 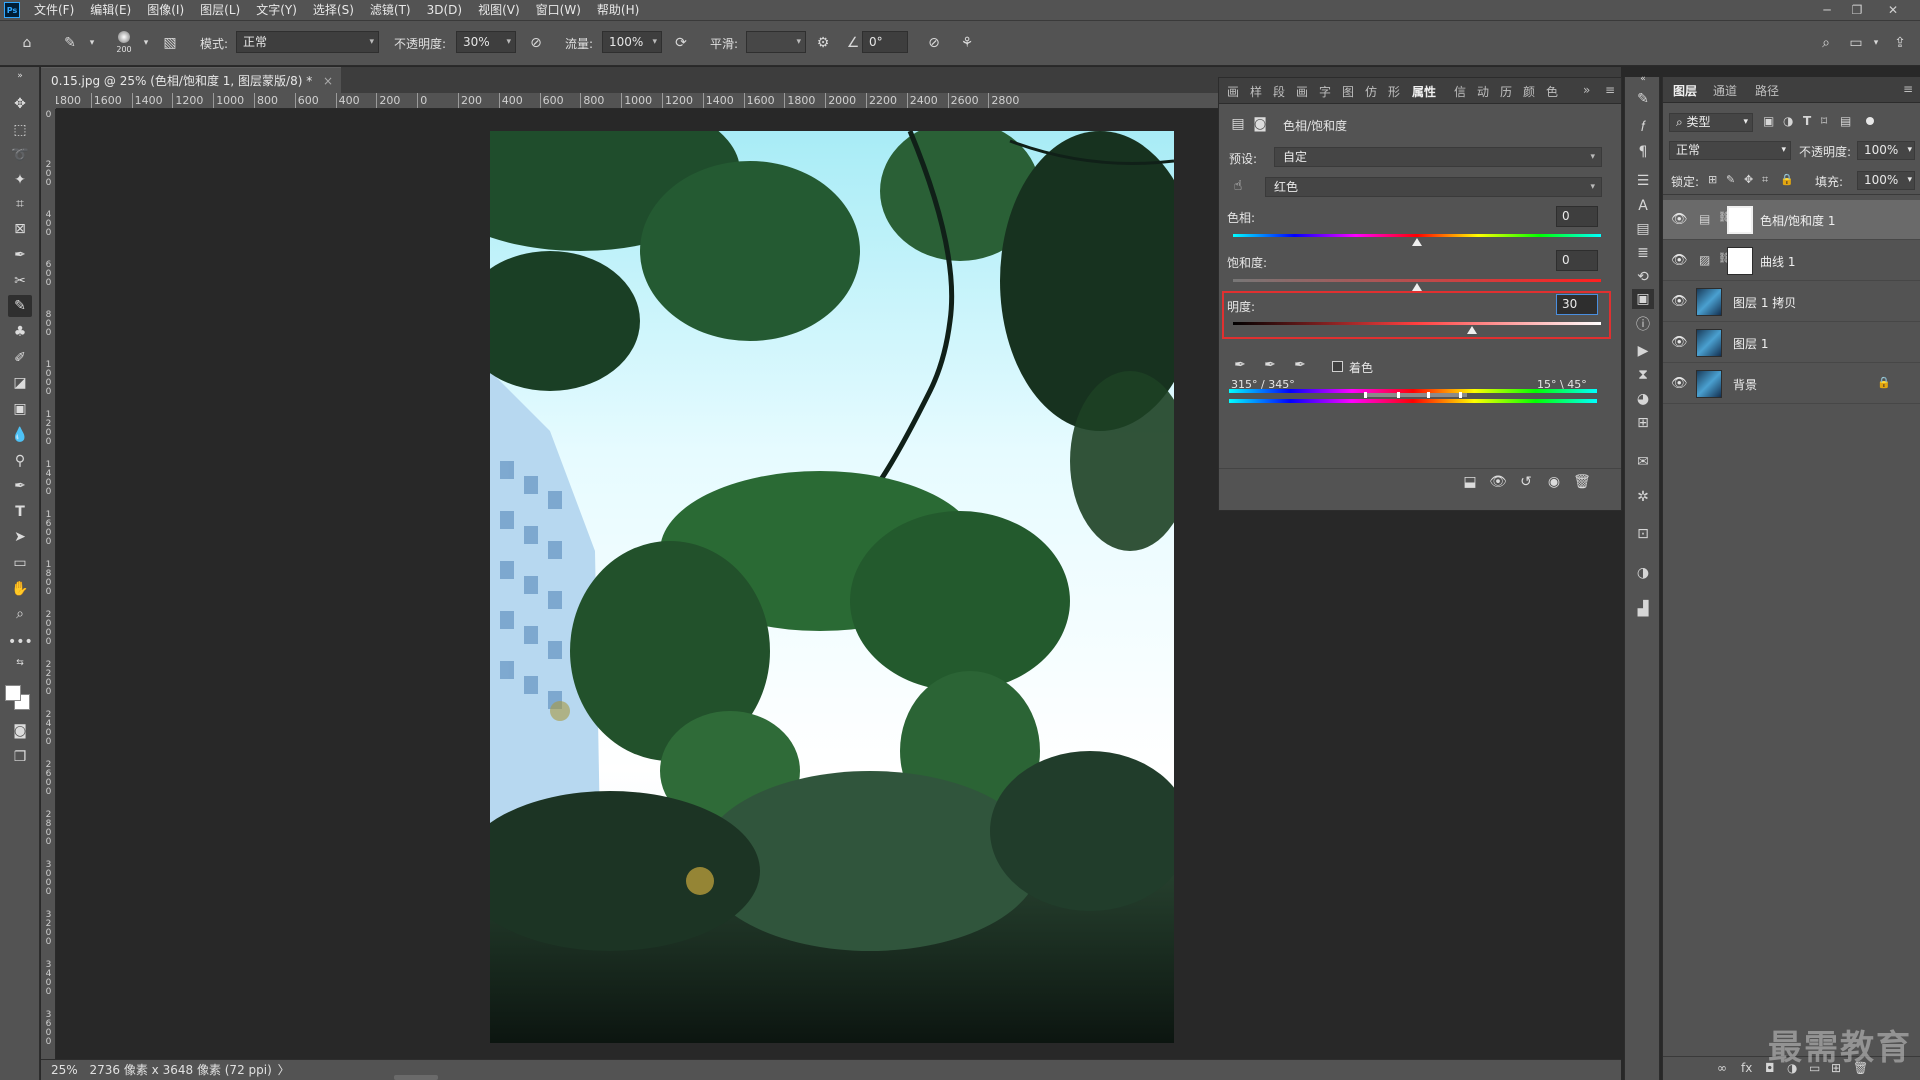 What do you see at coordinates (20, 180) in the screenshot?
I see `quick-select-tool-icon: ✦` at bounding box center [20, 180].